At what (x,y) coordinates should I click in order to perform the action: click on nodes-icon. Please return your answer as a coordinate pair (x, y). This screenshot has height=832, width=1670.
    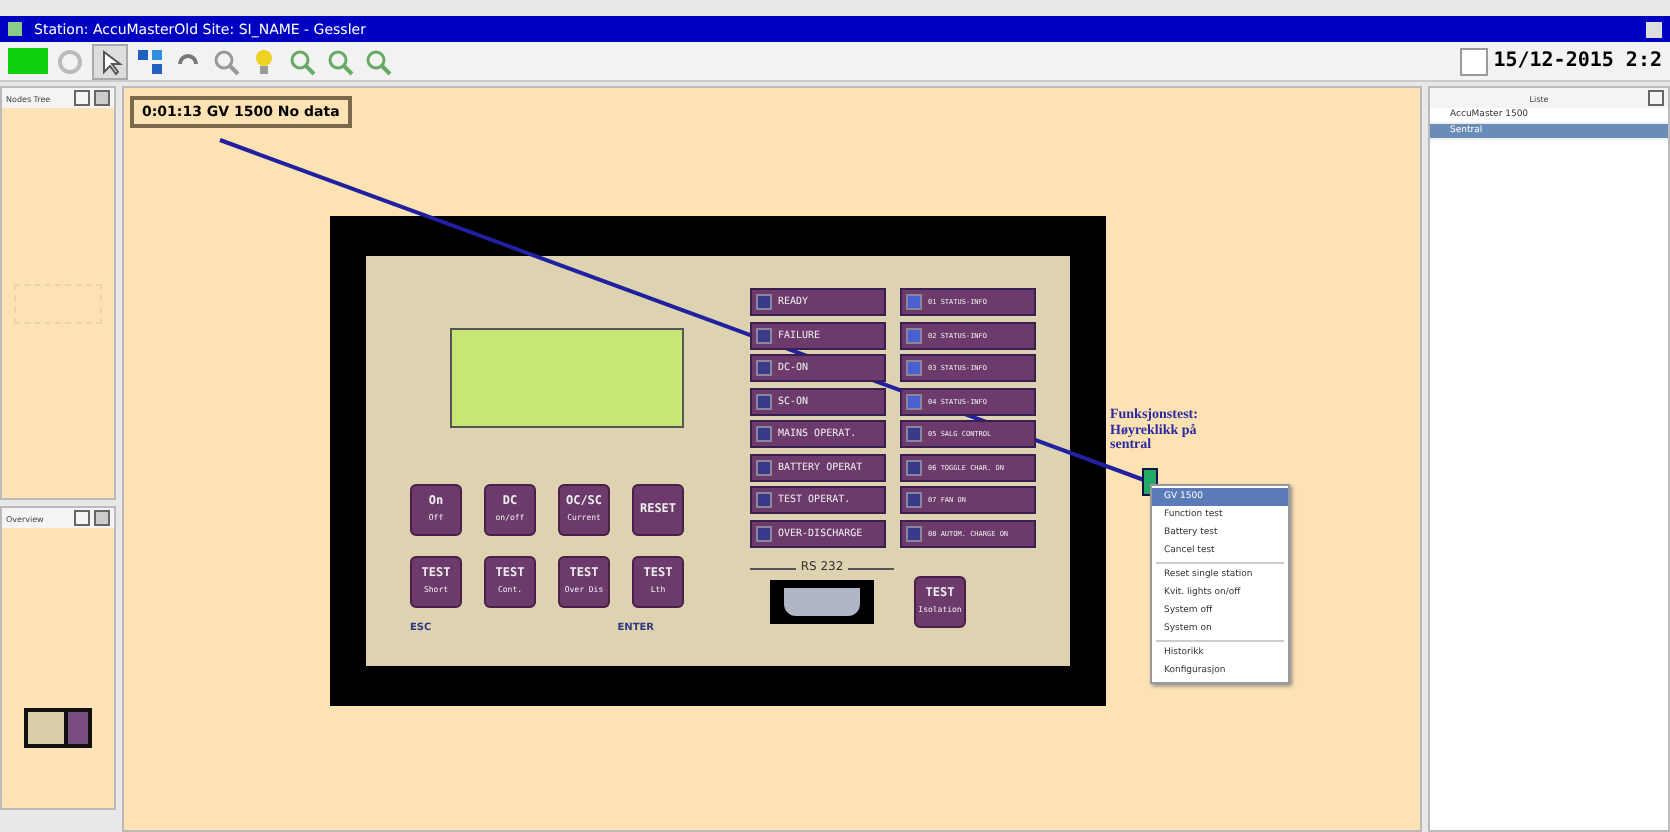
    Looking at the image, I should click on (150, 61).